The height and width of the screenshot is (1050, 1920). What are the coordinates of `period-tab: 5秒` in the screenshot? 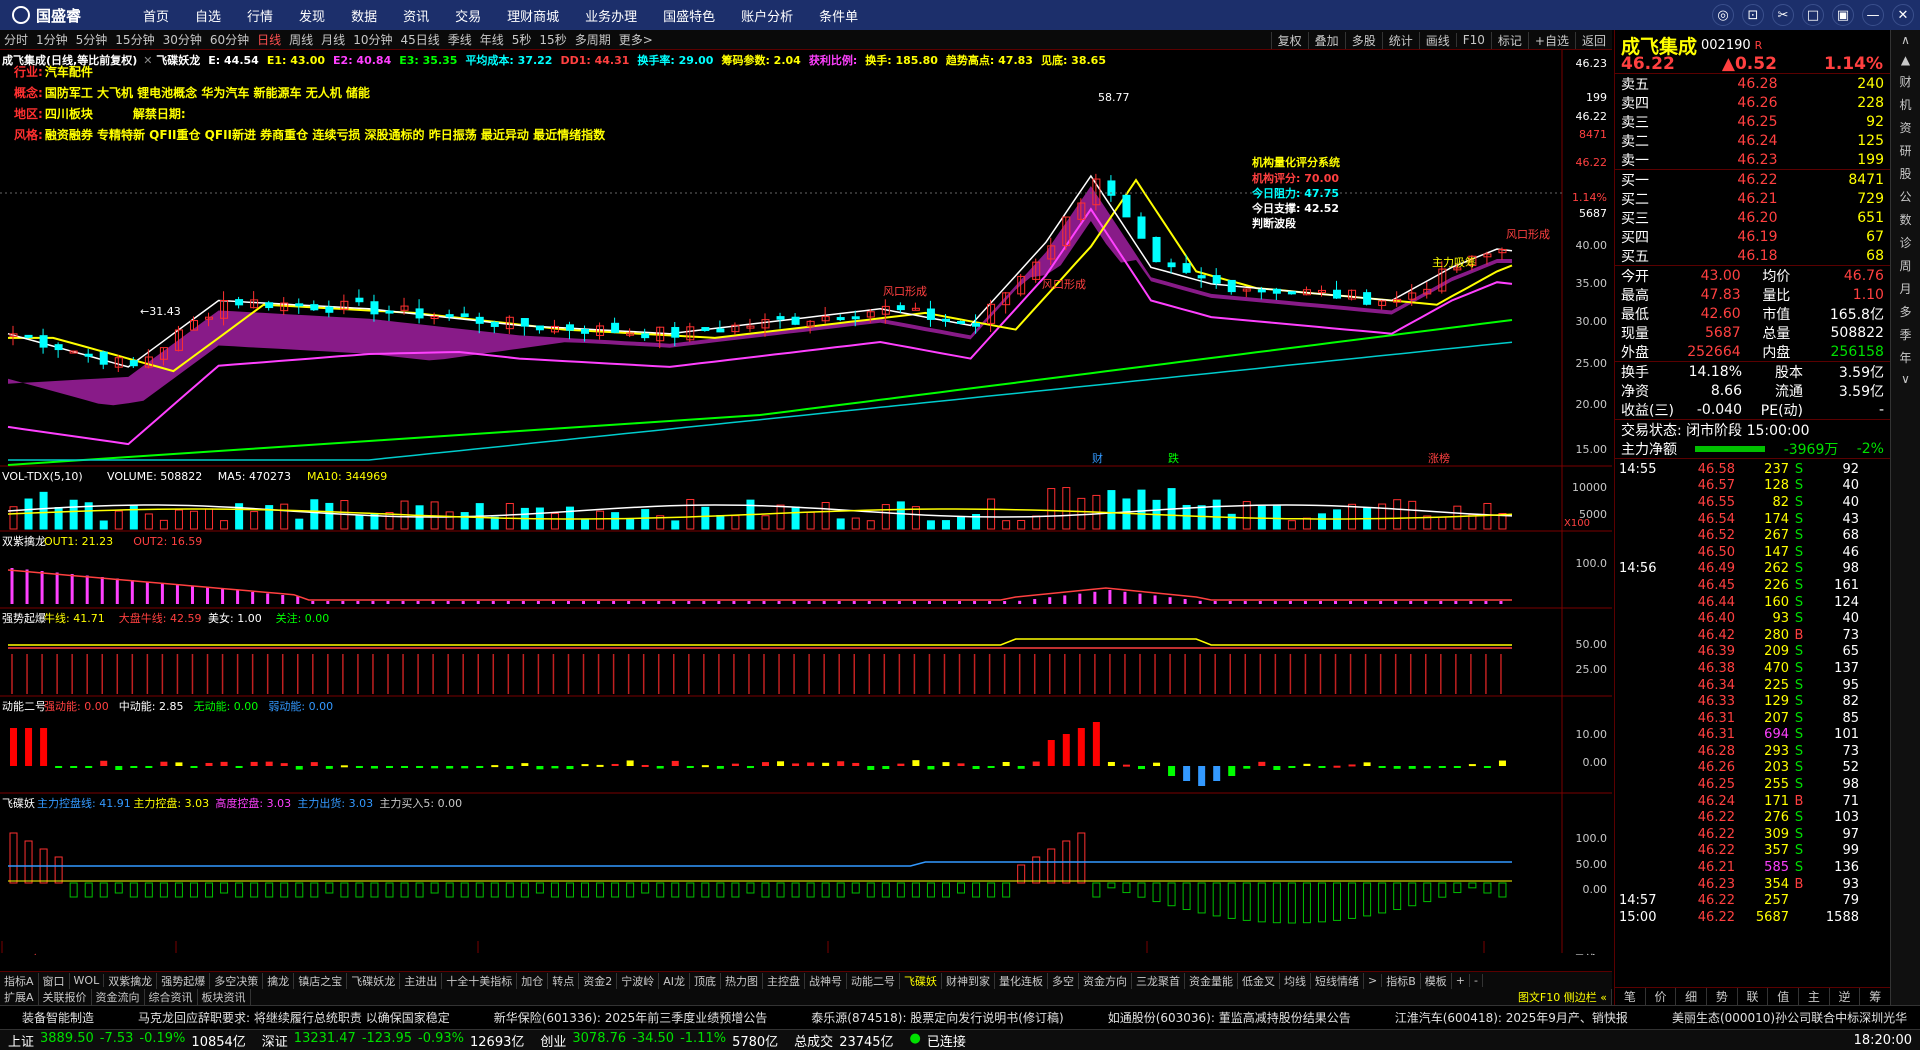 It's located at (522, 39).